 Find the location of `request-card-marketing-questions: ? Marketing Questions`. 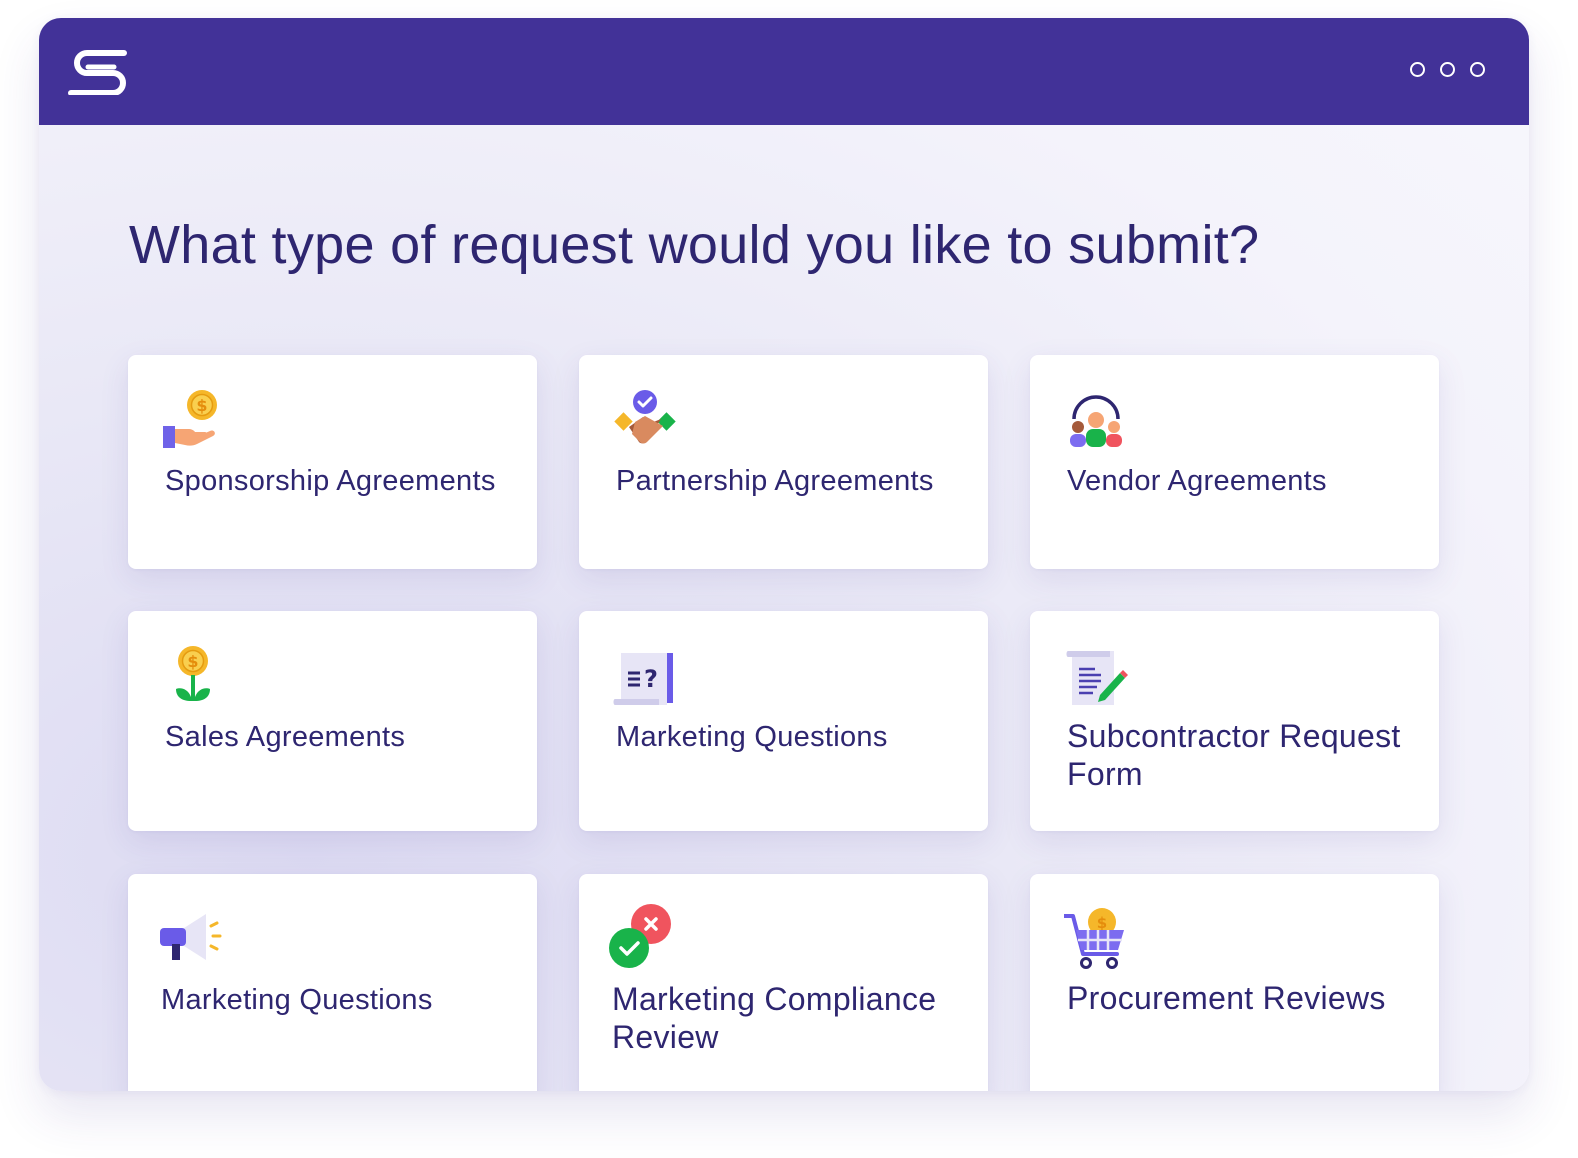

request-card-marketing-questions: ? Marketing Questions is located at coordinates (783, 721).